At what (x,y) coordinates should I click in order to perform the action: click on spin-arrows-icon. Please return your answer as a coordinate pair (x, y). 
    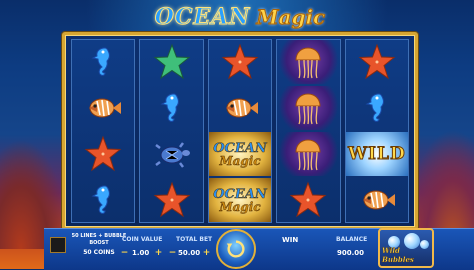
    Looking at the image, I should click on (235, 249).